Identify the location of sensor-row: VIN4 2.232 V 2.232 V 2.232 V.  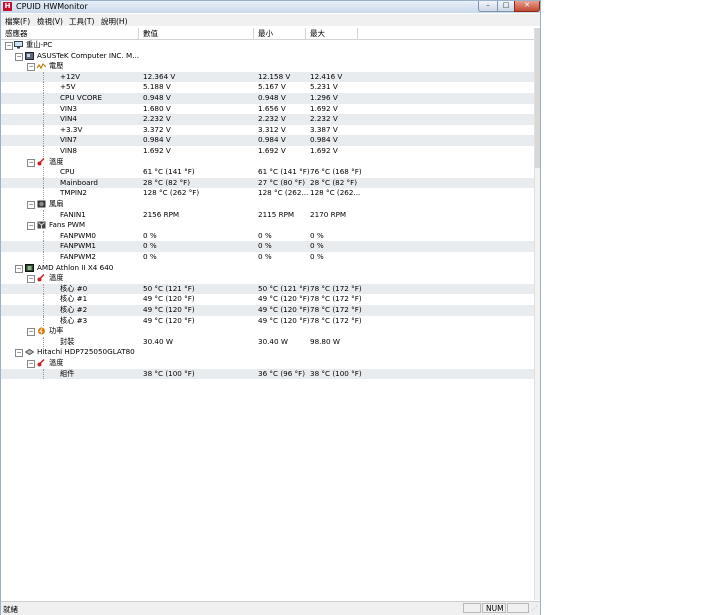
(267, 119).